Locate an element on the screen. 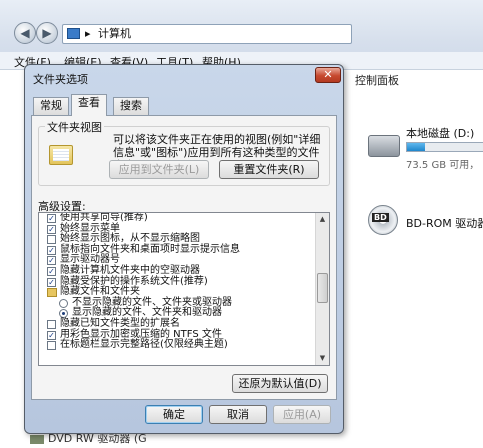 The height and width of the screenshot is (448, 483). setting-label: 隐藏计算机文件夹中的空驱动器 is located at coordinates (130, 270).